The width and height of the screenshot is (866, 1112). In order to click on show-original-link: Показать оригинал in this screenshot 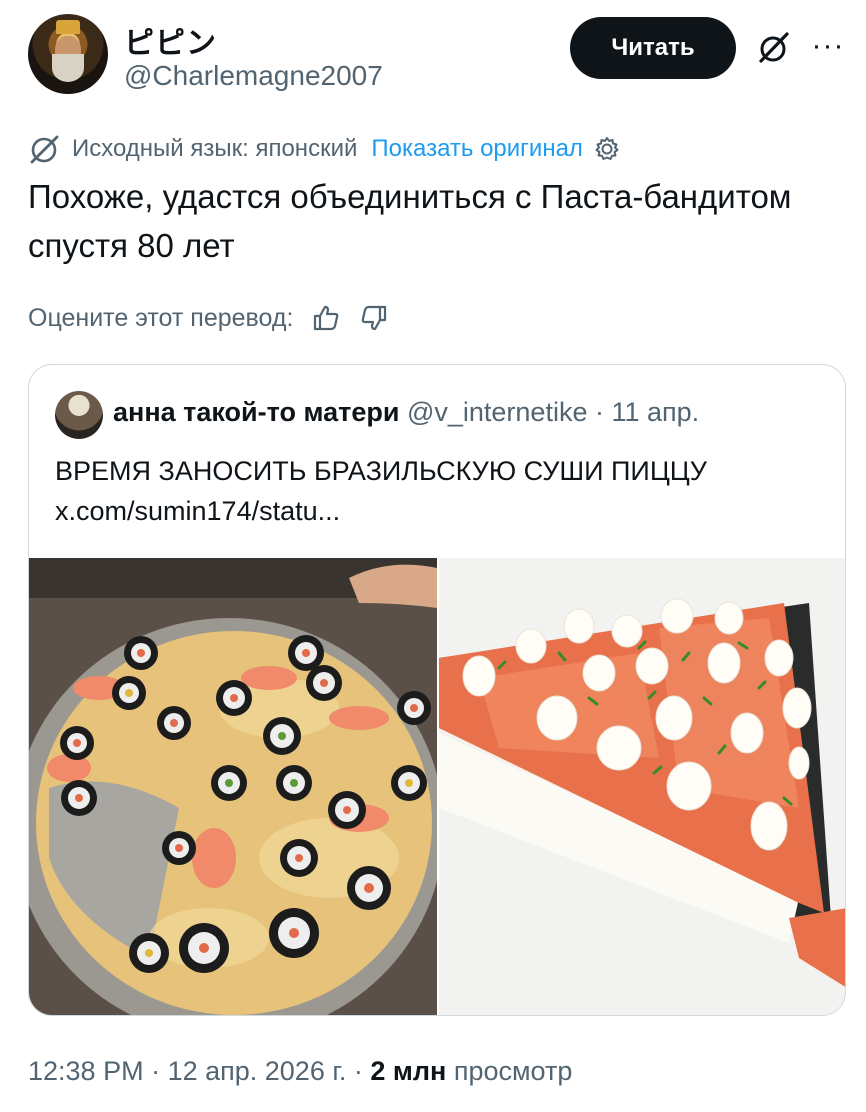, I will do `click(477, 149)`.